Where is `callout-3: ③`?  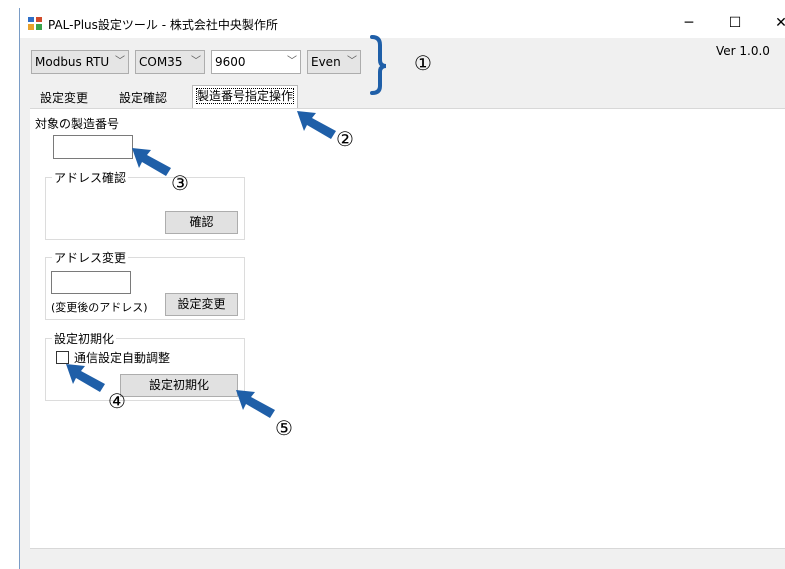 callout-3: ③ is located at coordinates (180, 183).